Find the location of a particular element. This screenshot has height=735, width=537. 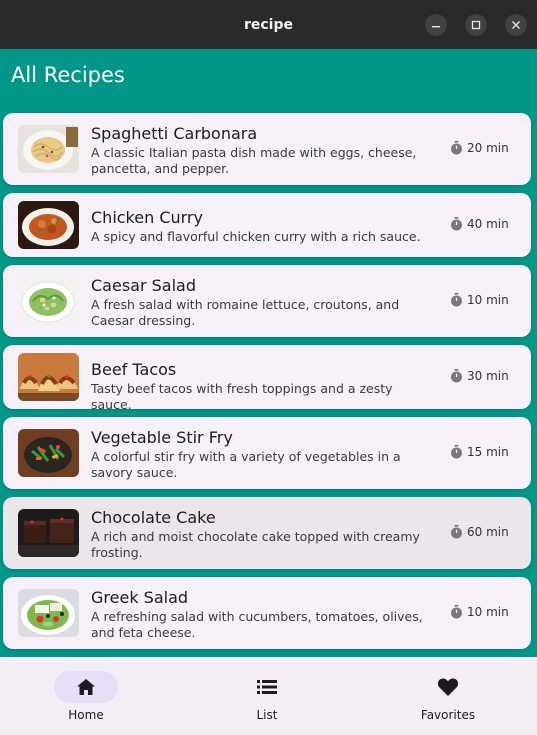

maximize-button is located at coordinates (476, 25).